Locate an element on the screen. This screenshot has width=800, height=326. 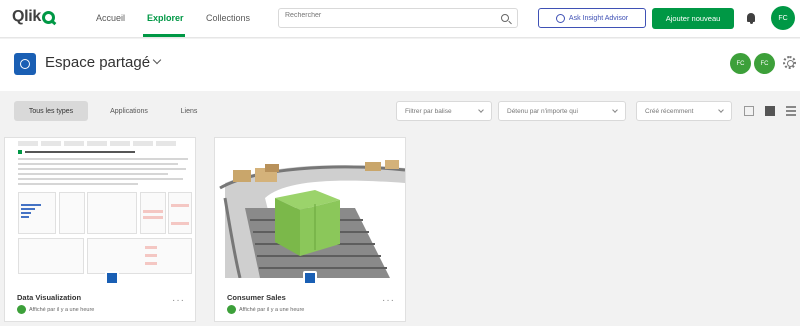
card-title: Consumer Sales is located at coordinates (256, 297).